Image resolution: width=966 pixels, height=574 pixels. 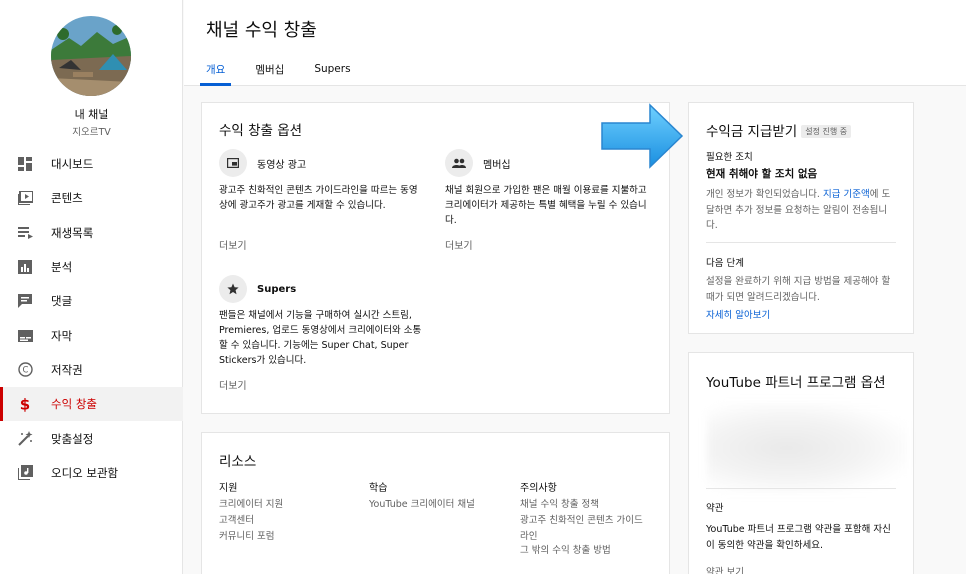 I want to click on tab-bar: 개요 멤버십 Supers, so click(x=290, y=69).